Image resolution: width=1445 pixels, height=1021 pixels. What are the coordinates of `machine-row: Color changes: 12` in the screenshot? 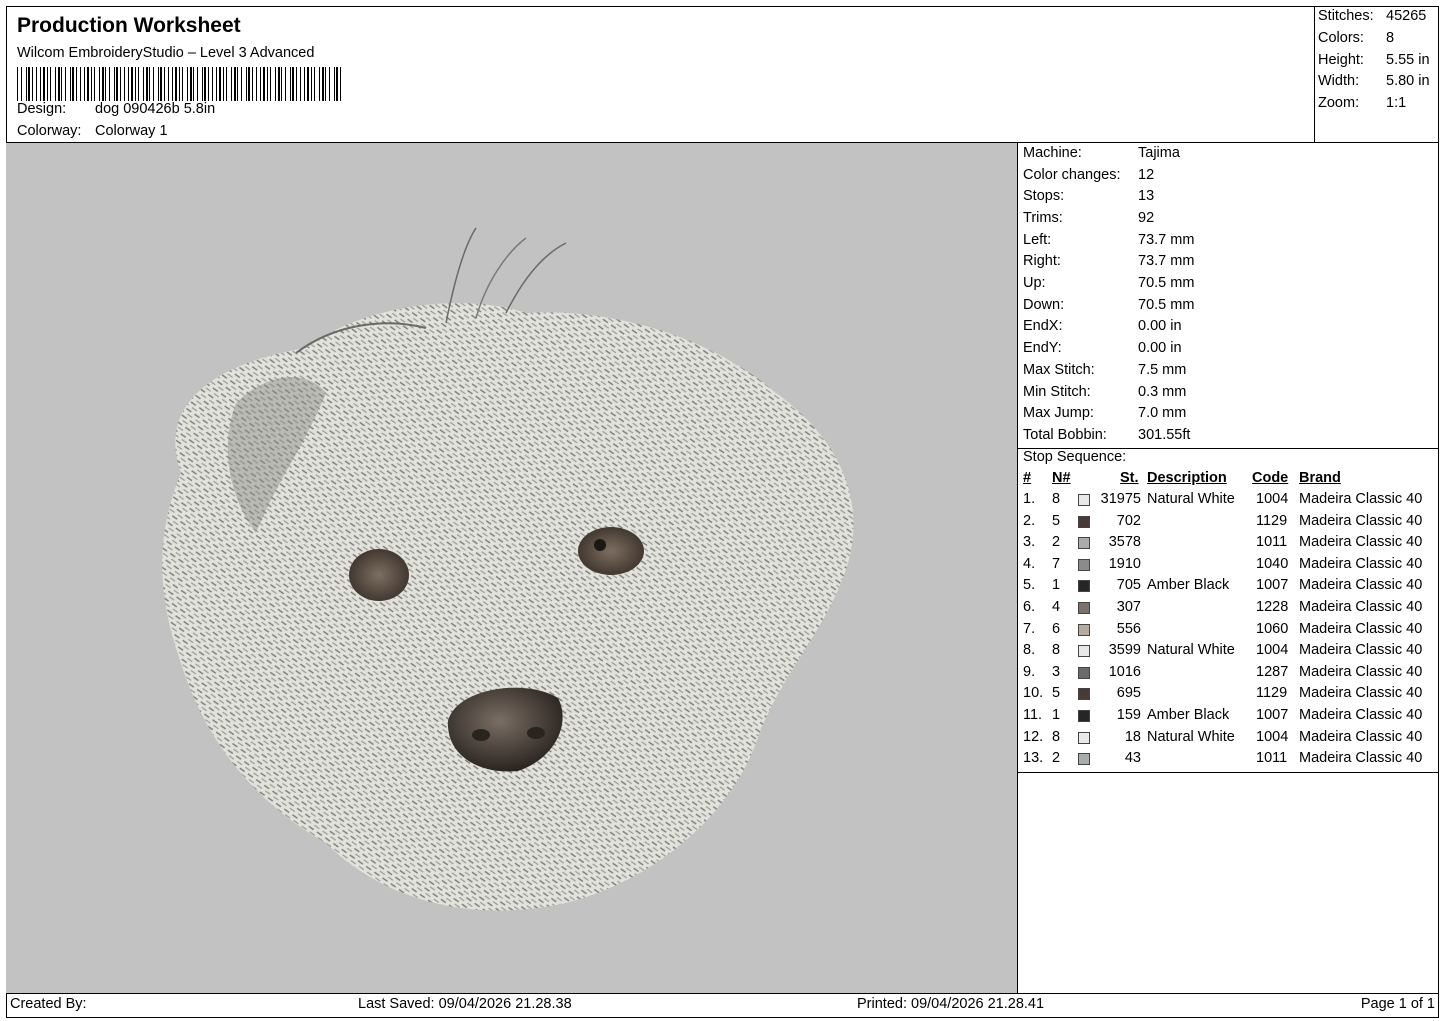 It's located at (1088, 175).